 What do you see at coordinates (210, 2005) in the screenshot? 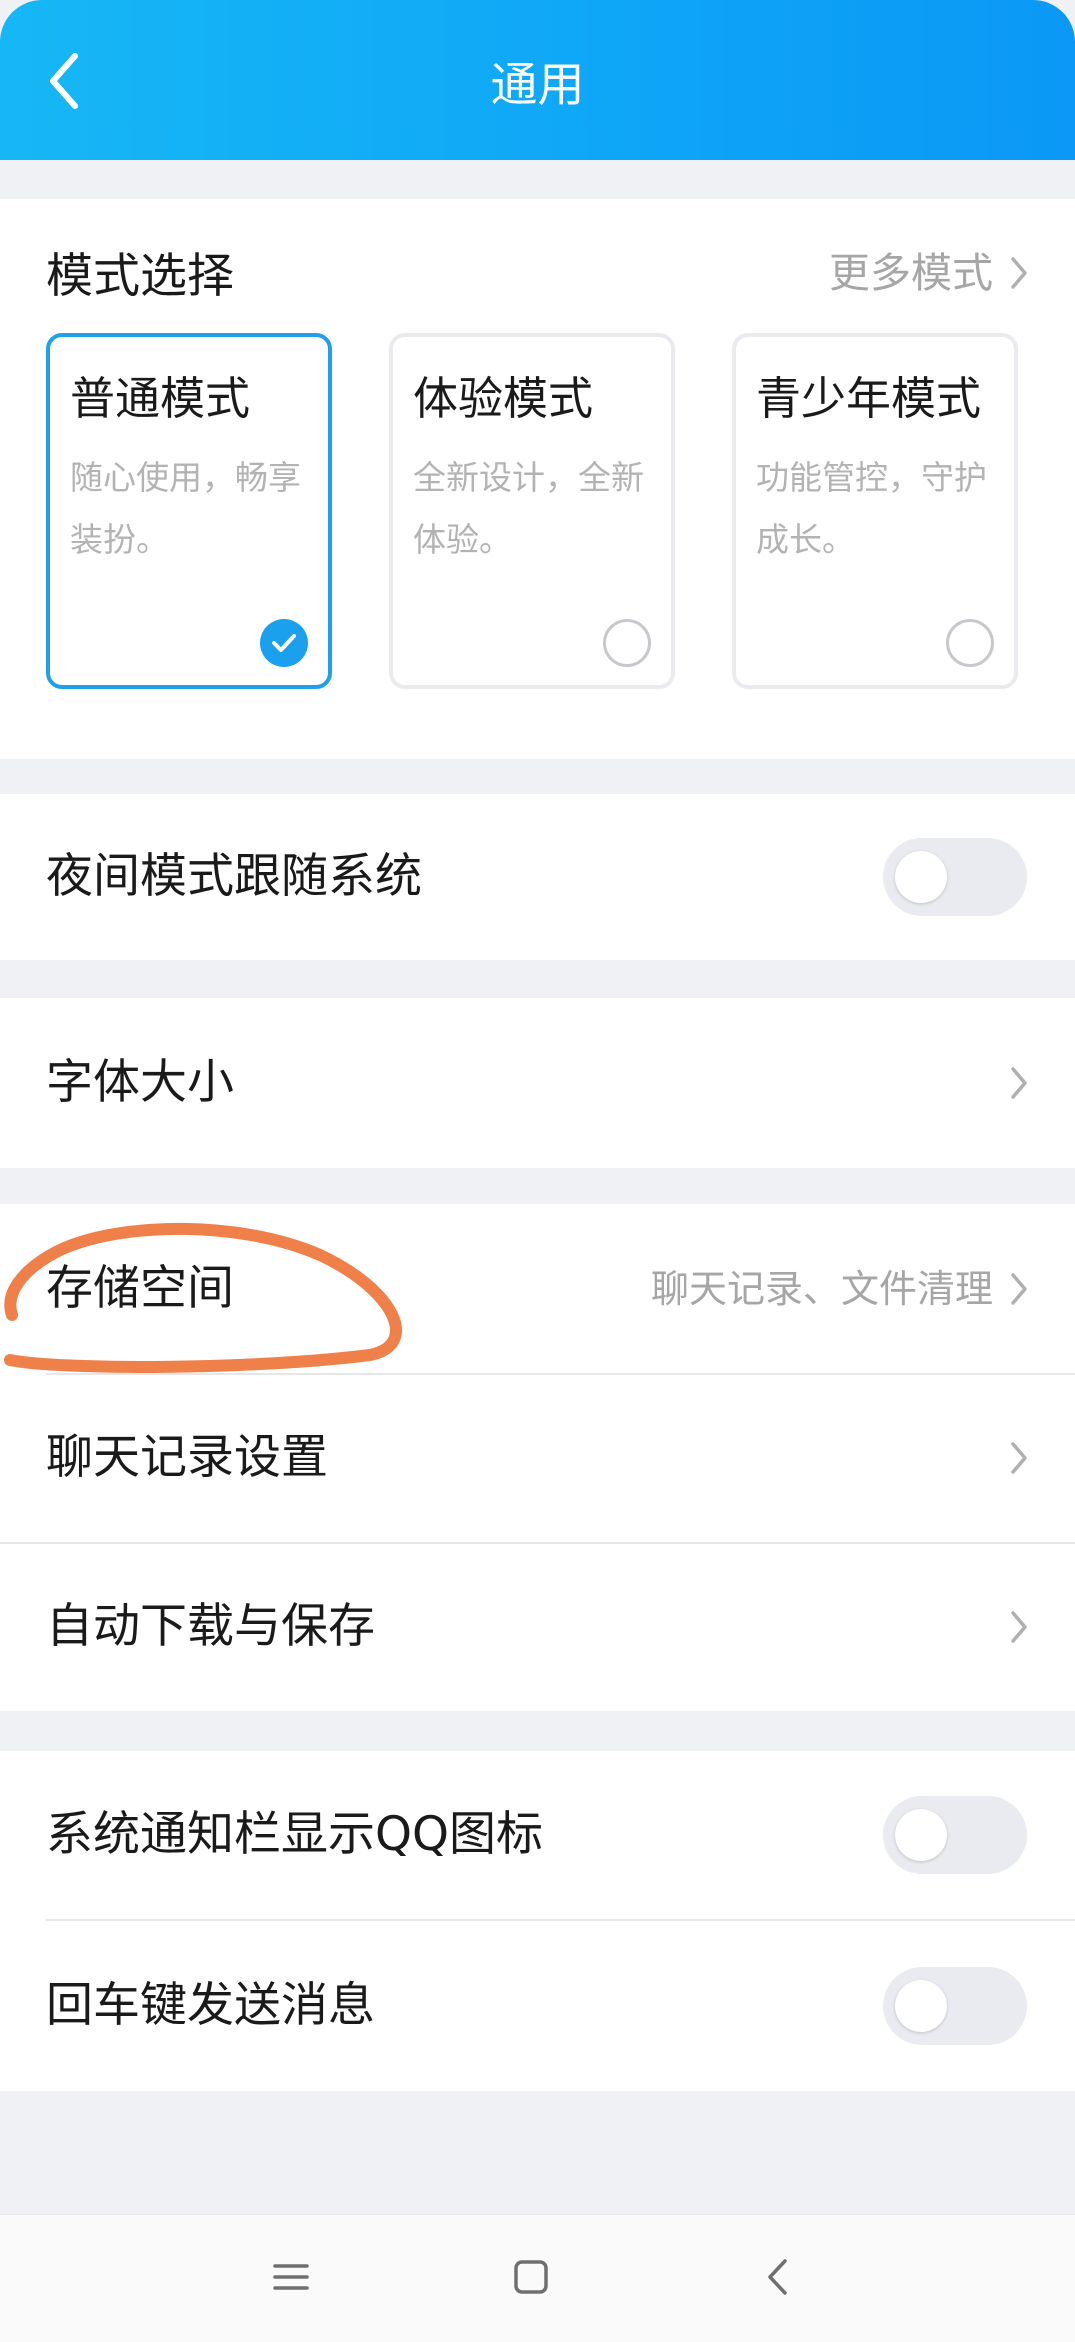
I see `enter-send-label: 回车键发送消息` at bounding box center [210, 2005].